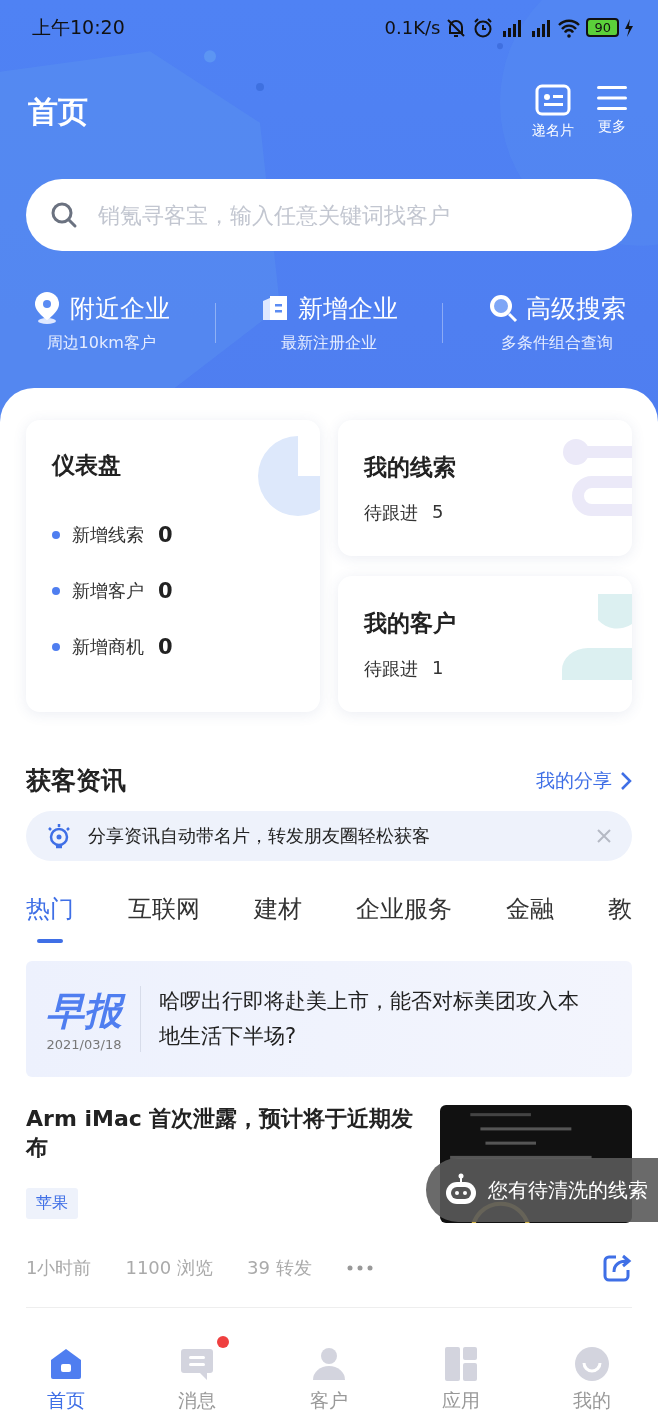 This screenshot has width=658, height=1426. What do you see at coordinates (604, 836) in the screenshot?
I see `close-icon` at bounding box center [604, 836].